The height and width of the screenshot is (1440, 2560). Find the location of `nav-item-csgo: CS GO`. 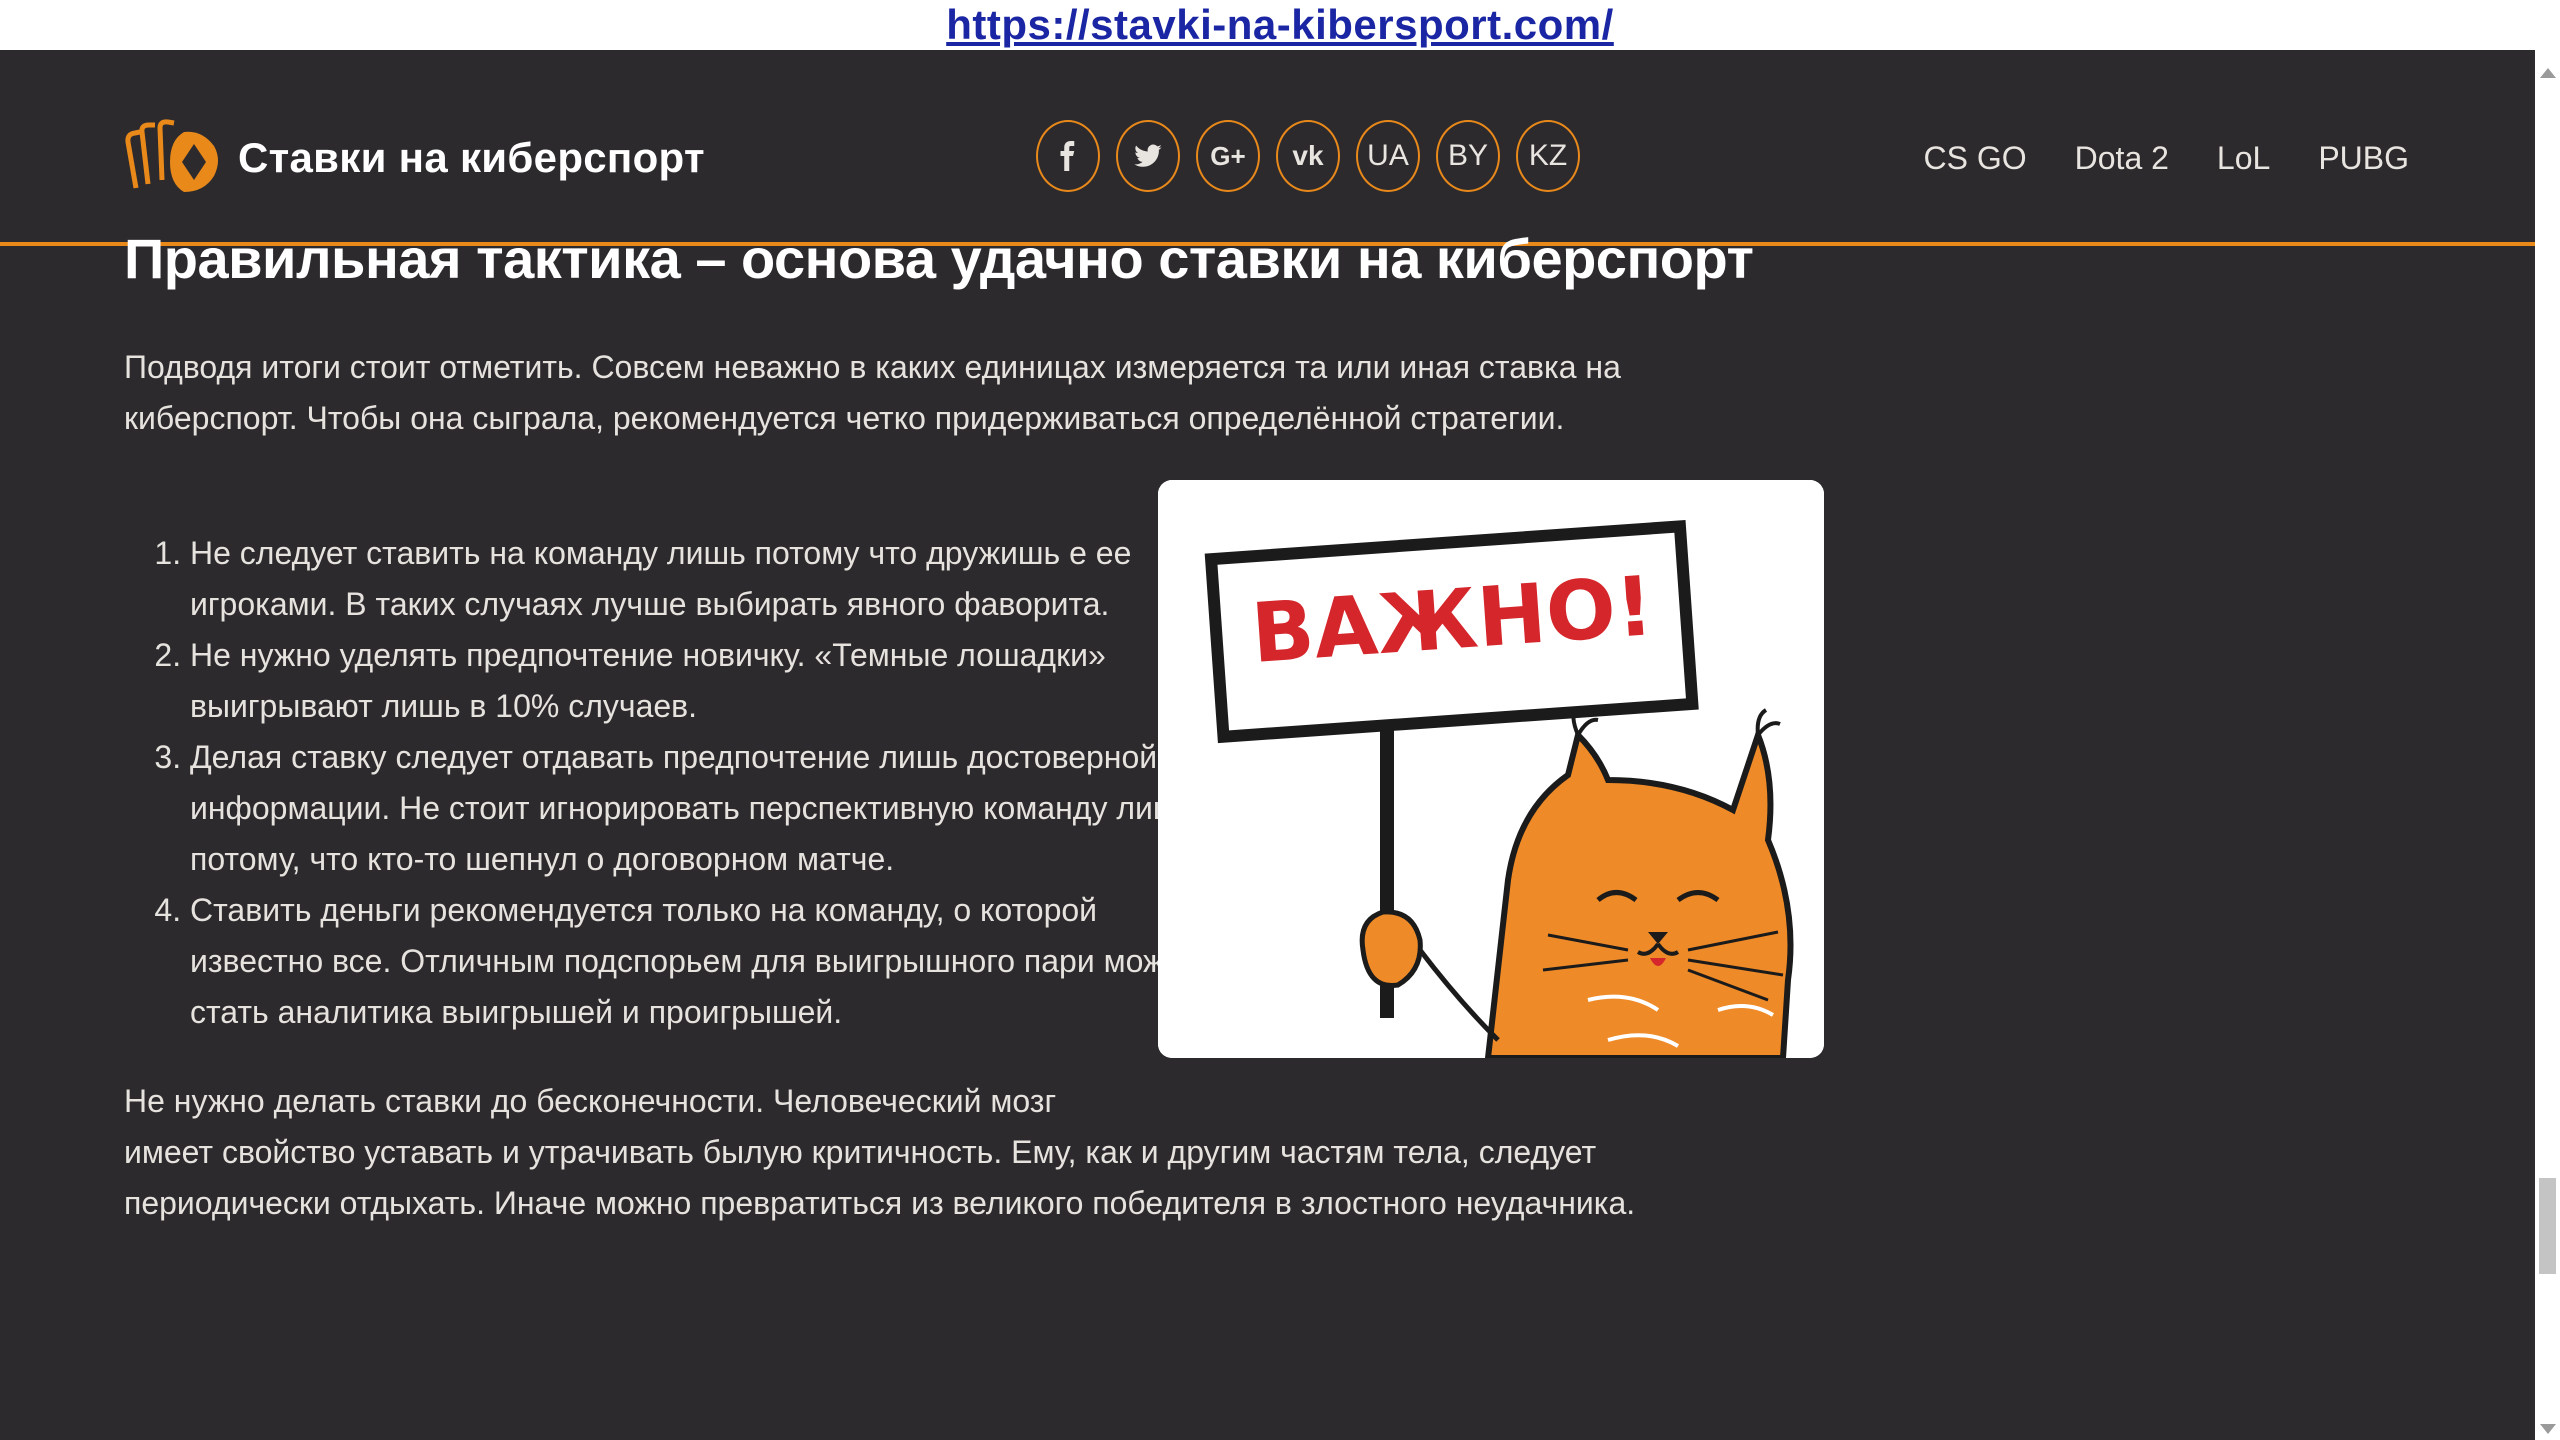

nav-item-csgo: CS GO is located at coordinates (1975, 158).